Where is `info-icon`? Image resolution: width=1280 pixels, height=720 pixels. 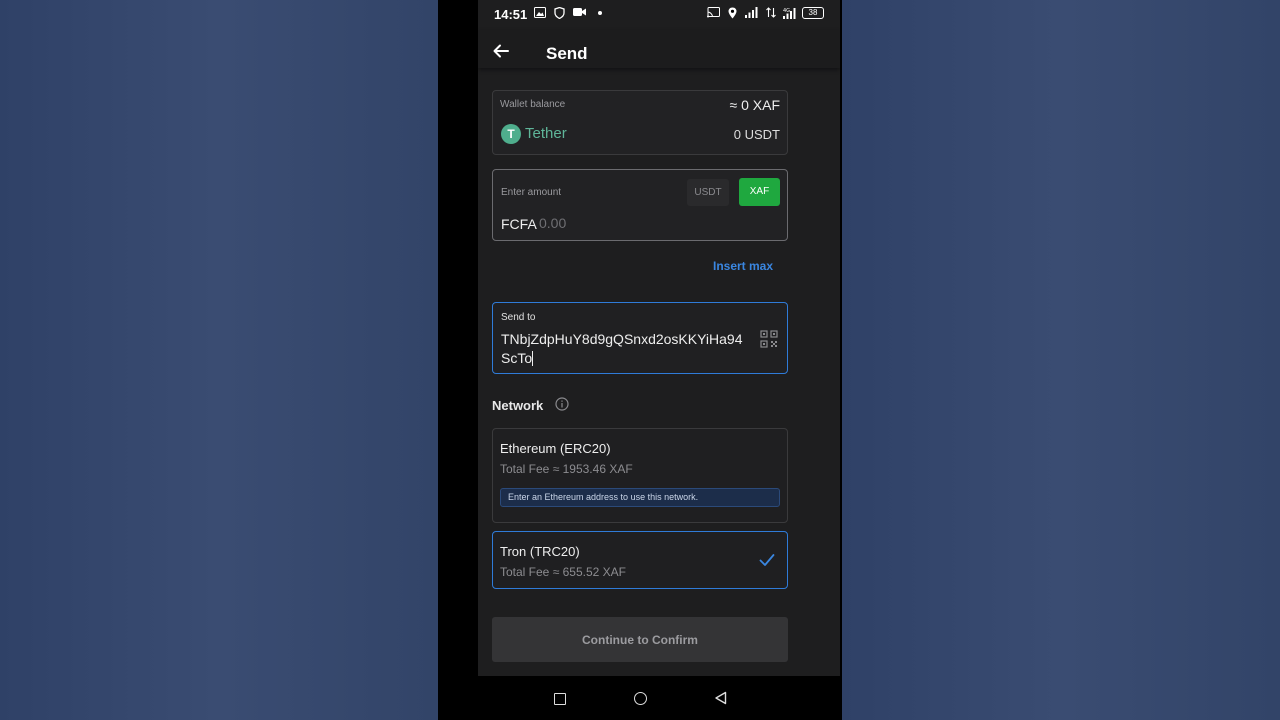
info-icon is located at coordinates (562, 404).